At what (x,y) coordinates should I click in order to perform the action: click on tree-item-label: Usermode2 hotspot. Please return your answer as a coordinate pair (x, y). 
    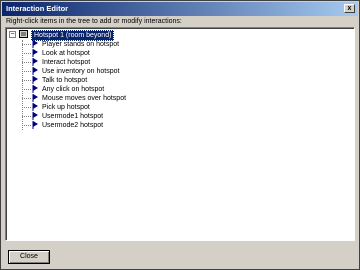
    Looking at the image, I should click on (73, 125).